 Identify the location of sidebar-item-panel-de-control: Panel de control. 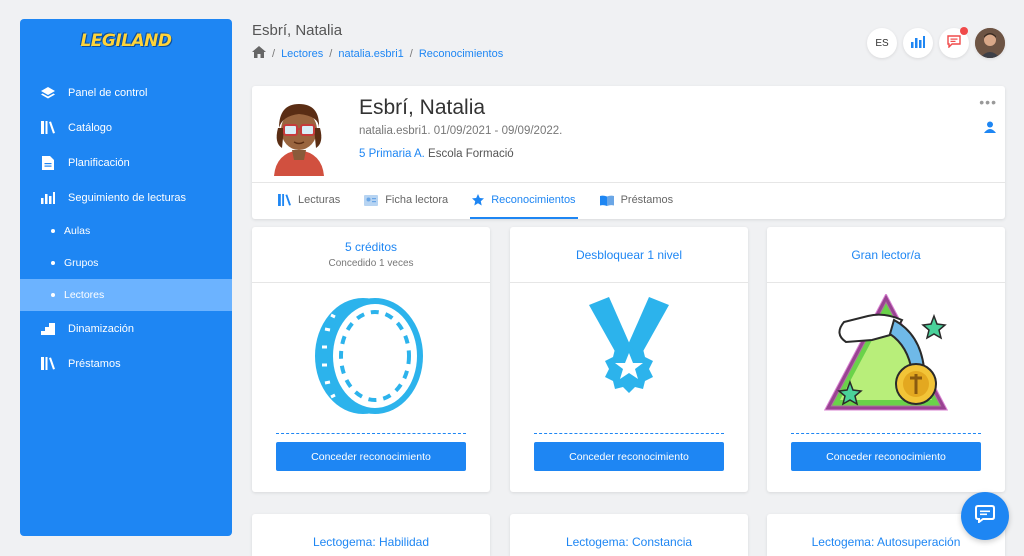
(126, 92).